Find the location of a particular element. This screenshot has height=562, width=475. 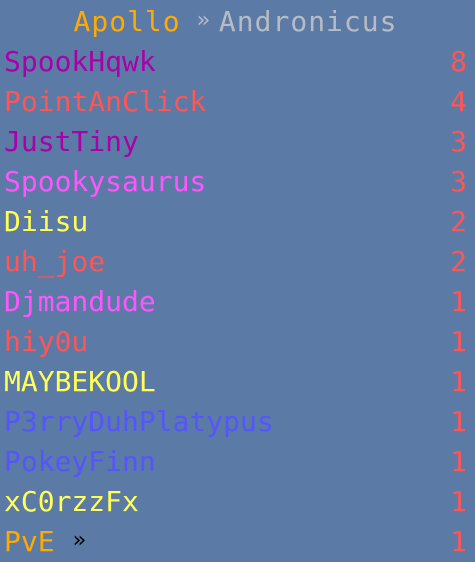

player-name: hiy0u is located at coordinates (46, 341).